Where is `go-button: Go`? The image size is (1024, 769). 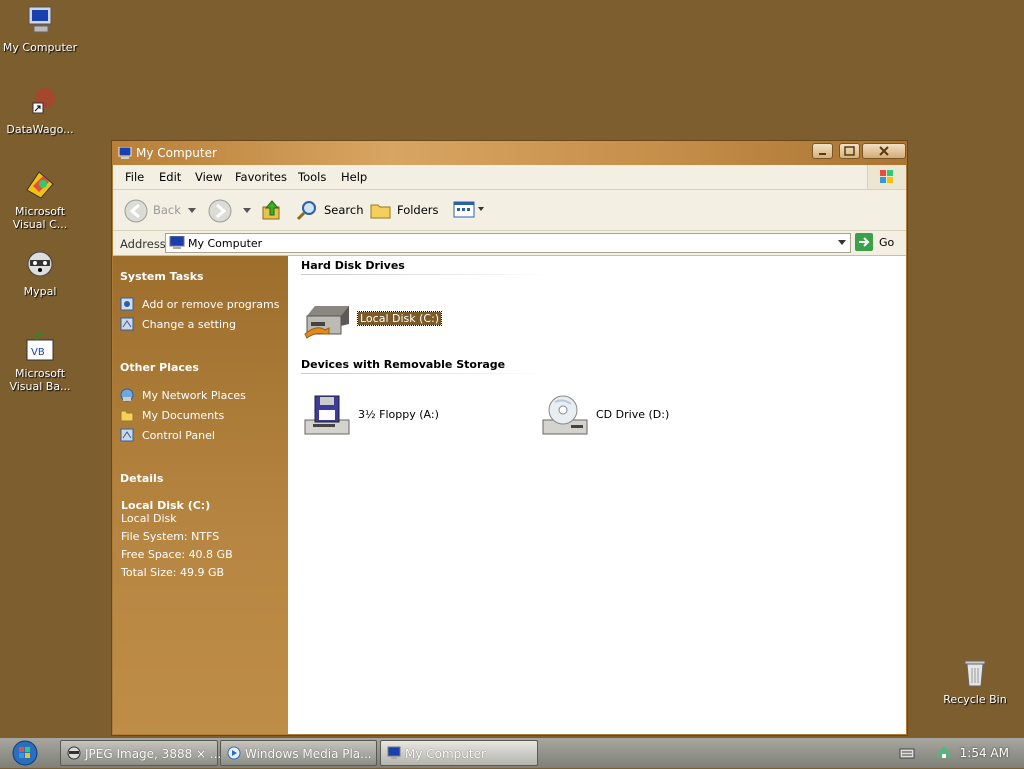
go-button: Go is located at coordinates (880, 242).